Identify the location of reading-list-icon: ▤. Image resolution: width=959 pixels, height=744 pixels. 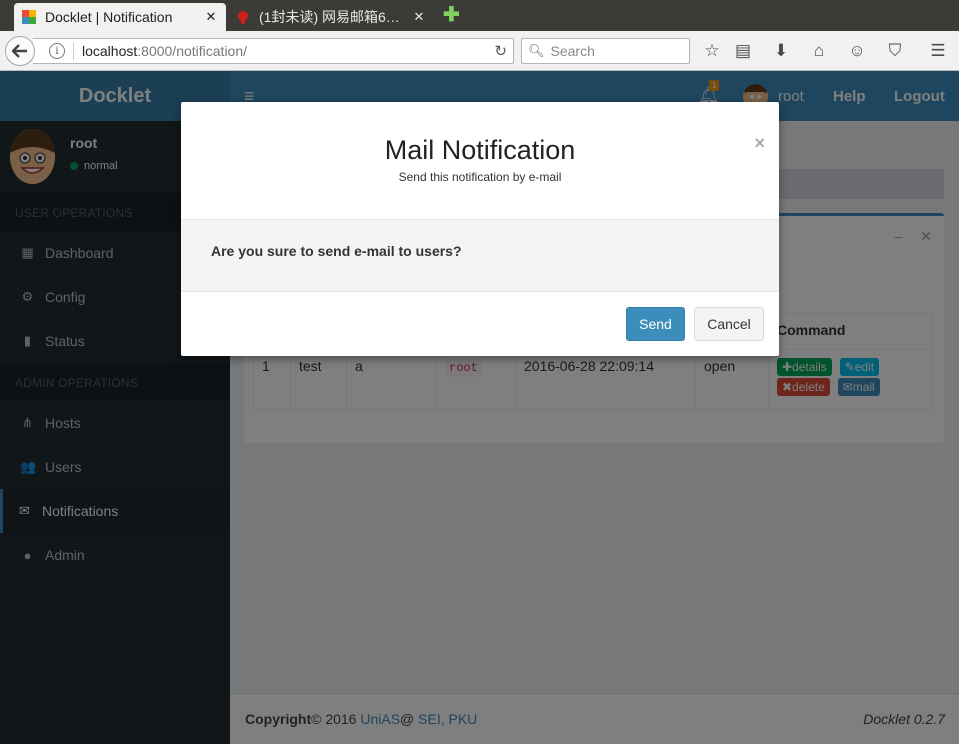
(743, 51).